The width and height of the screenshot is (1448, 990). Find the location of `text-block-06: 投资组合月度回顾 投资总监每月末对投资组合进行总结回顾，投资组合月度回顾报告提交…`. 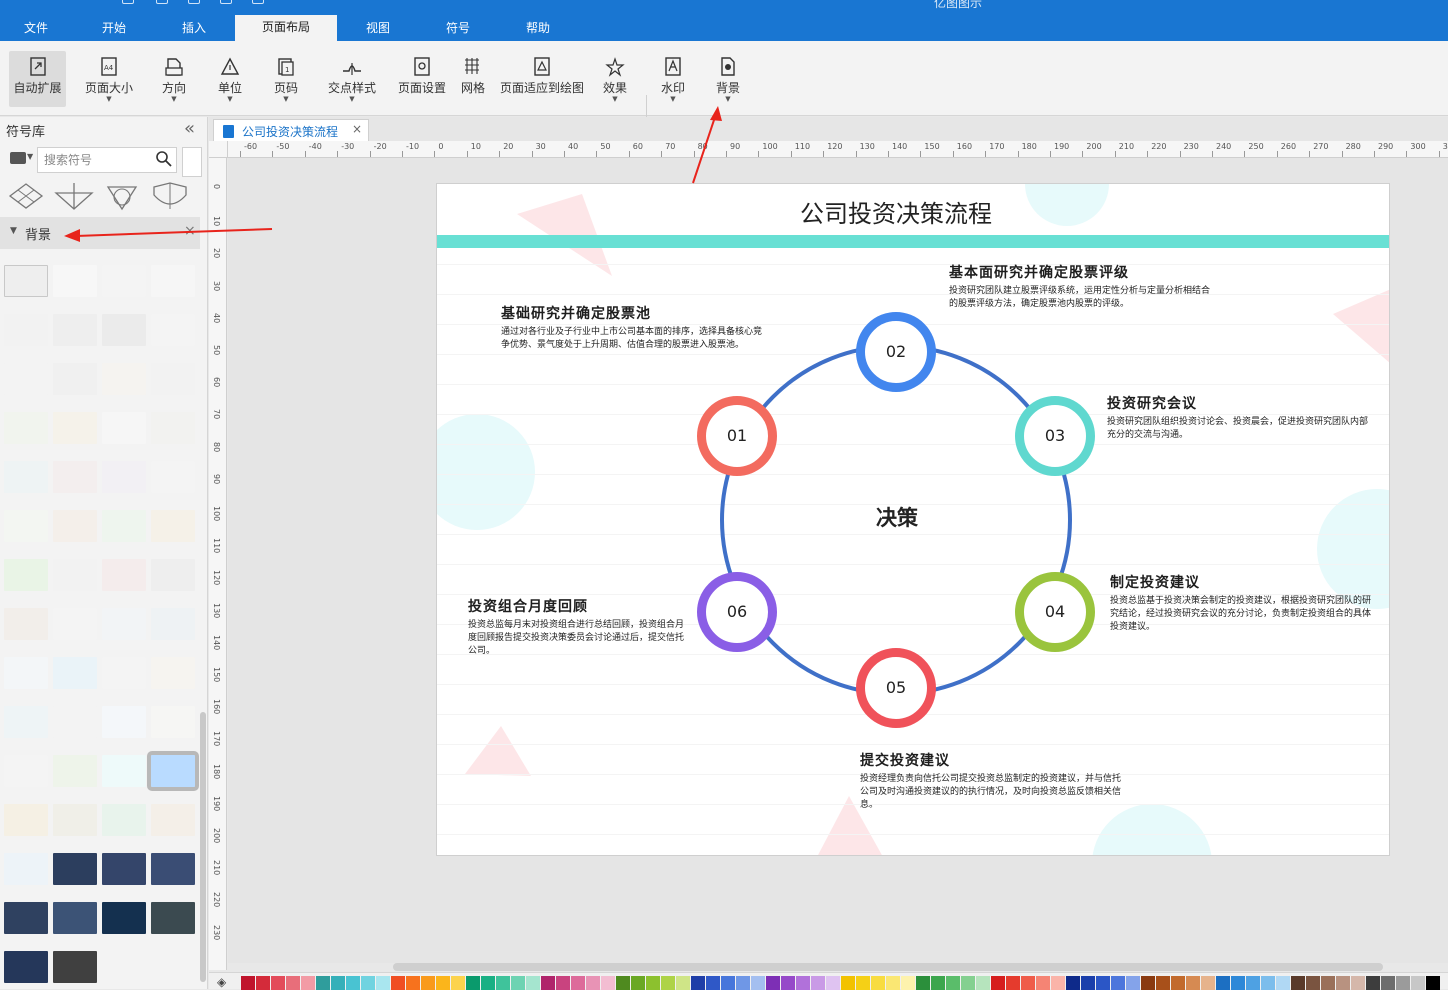

text-block-06: 投资组合月度回顾 投资总监每月末对投资组合进行总结回顾，投资组合月度回顾报告提交… is located at coordinates (578, 628).